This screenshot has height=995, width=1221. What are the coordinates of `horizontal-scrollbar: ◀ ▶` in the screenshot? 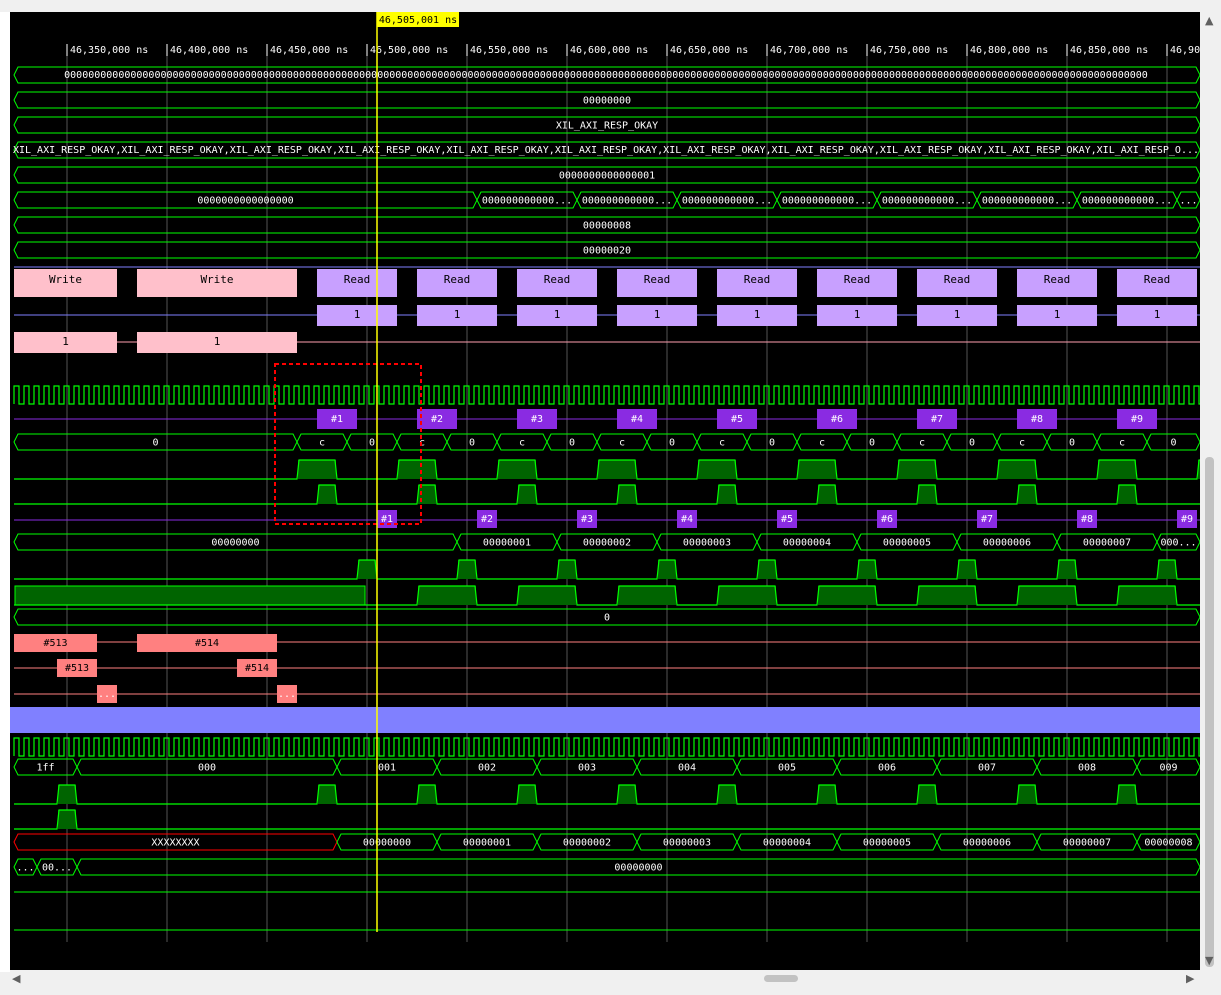 It's located at (605, 982).